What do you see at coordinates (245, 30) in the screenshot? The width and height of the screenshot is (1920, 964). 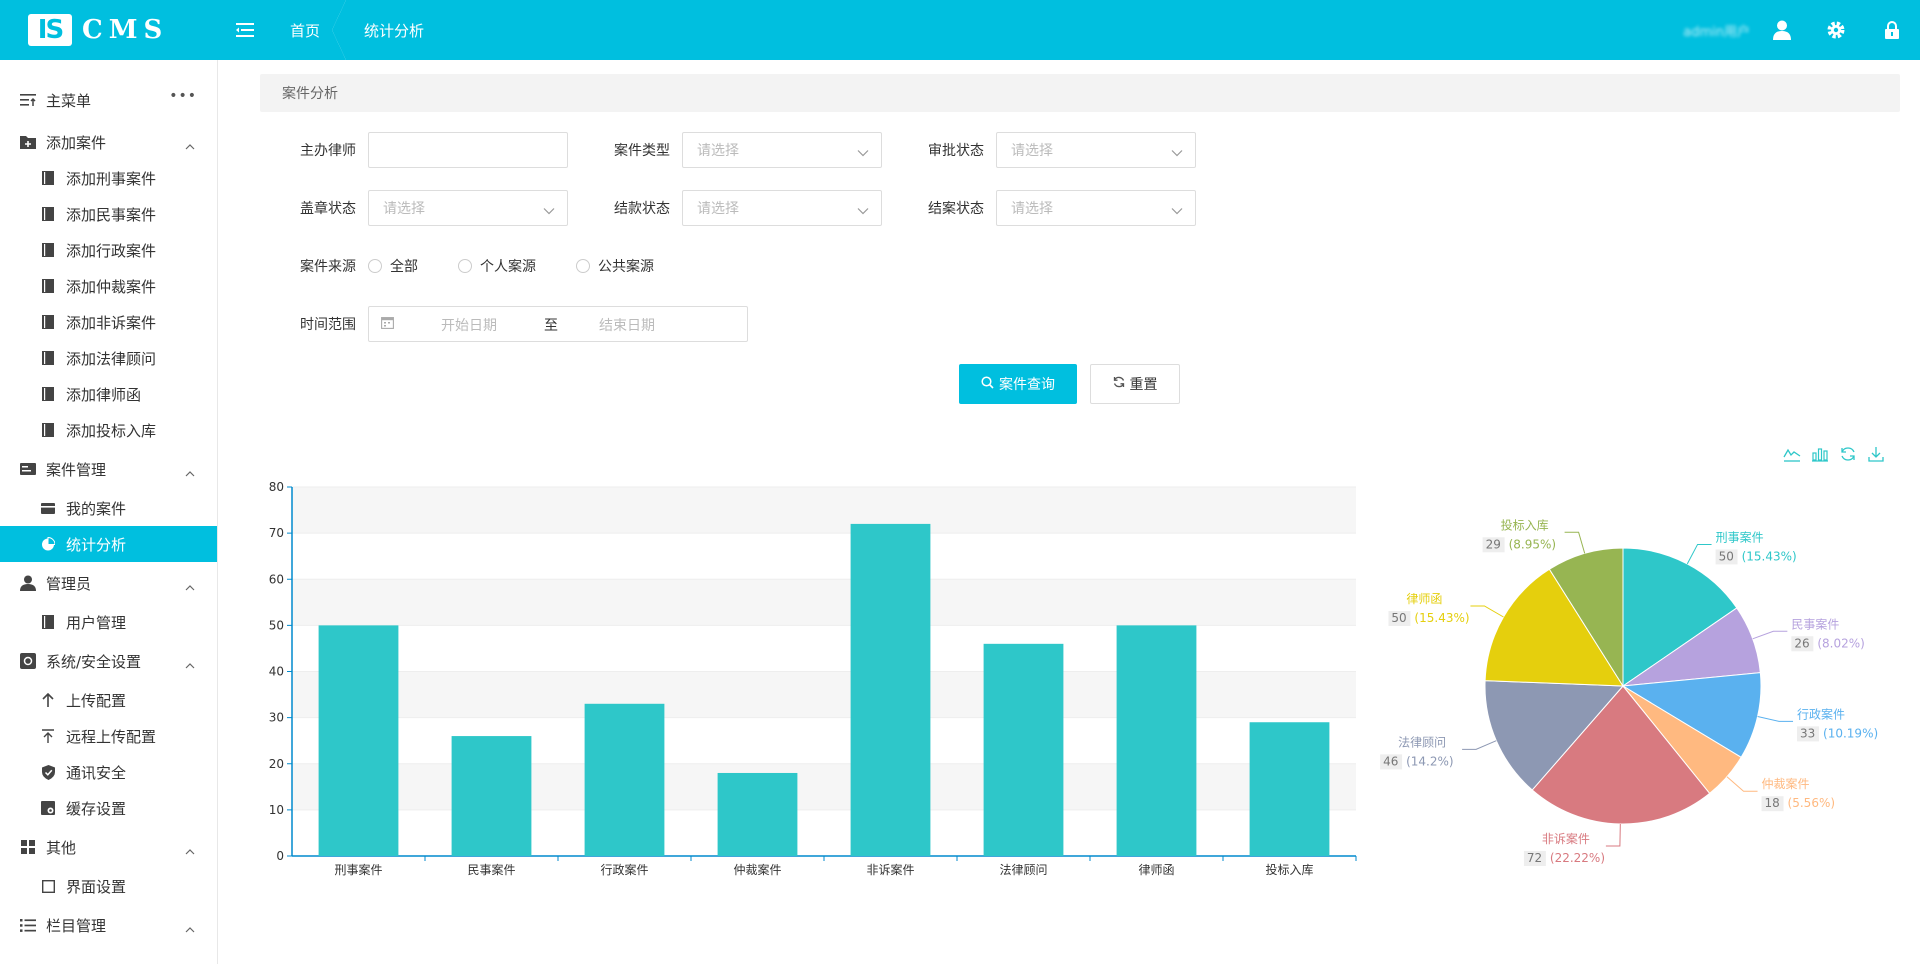 I see `menu-toggle-icon` at bounding box center [245, 30].